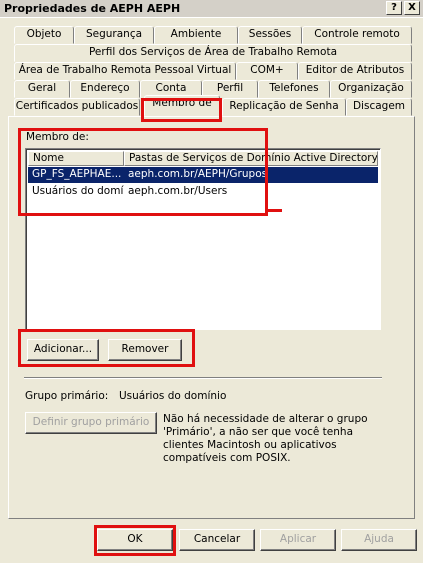 Image resolution: width=423 pixels, height=563 pixels. What do you see at coordinates (114, 35) in the screenshot?
I see `tab-seguranca: Segurança` at bounding box center [114, 35].